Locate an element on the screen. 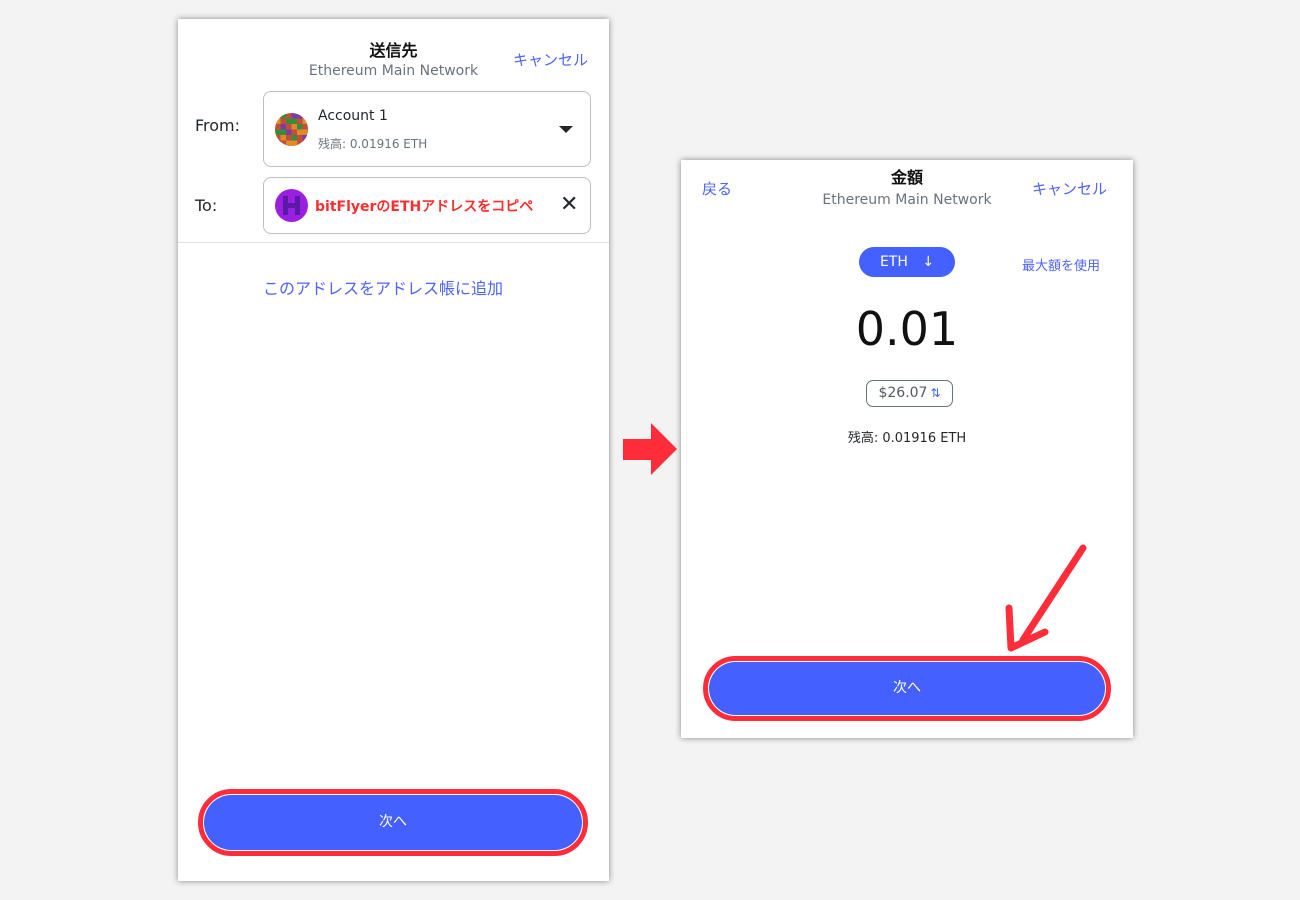 Image resolution: width=1300 pixels, height=900 pixels. add-to-address-book-link: このアドレスをアドレス帳に追加 is located at coordinates (383, 287).